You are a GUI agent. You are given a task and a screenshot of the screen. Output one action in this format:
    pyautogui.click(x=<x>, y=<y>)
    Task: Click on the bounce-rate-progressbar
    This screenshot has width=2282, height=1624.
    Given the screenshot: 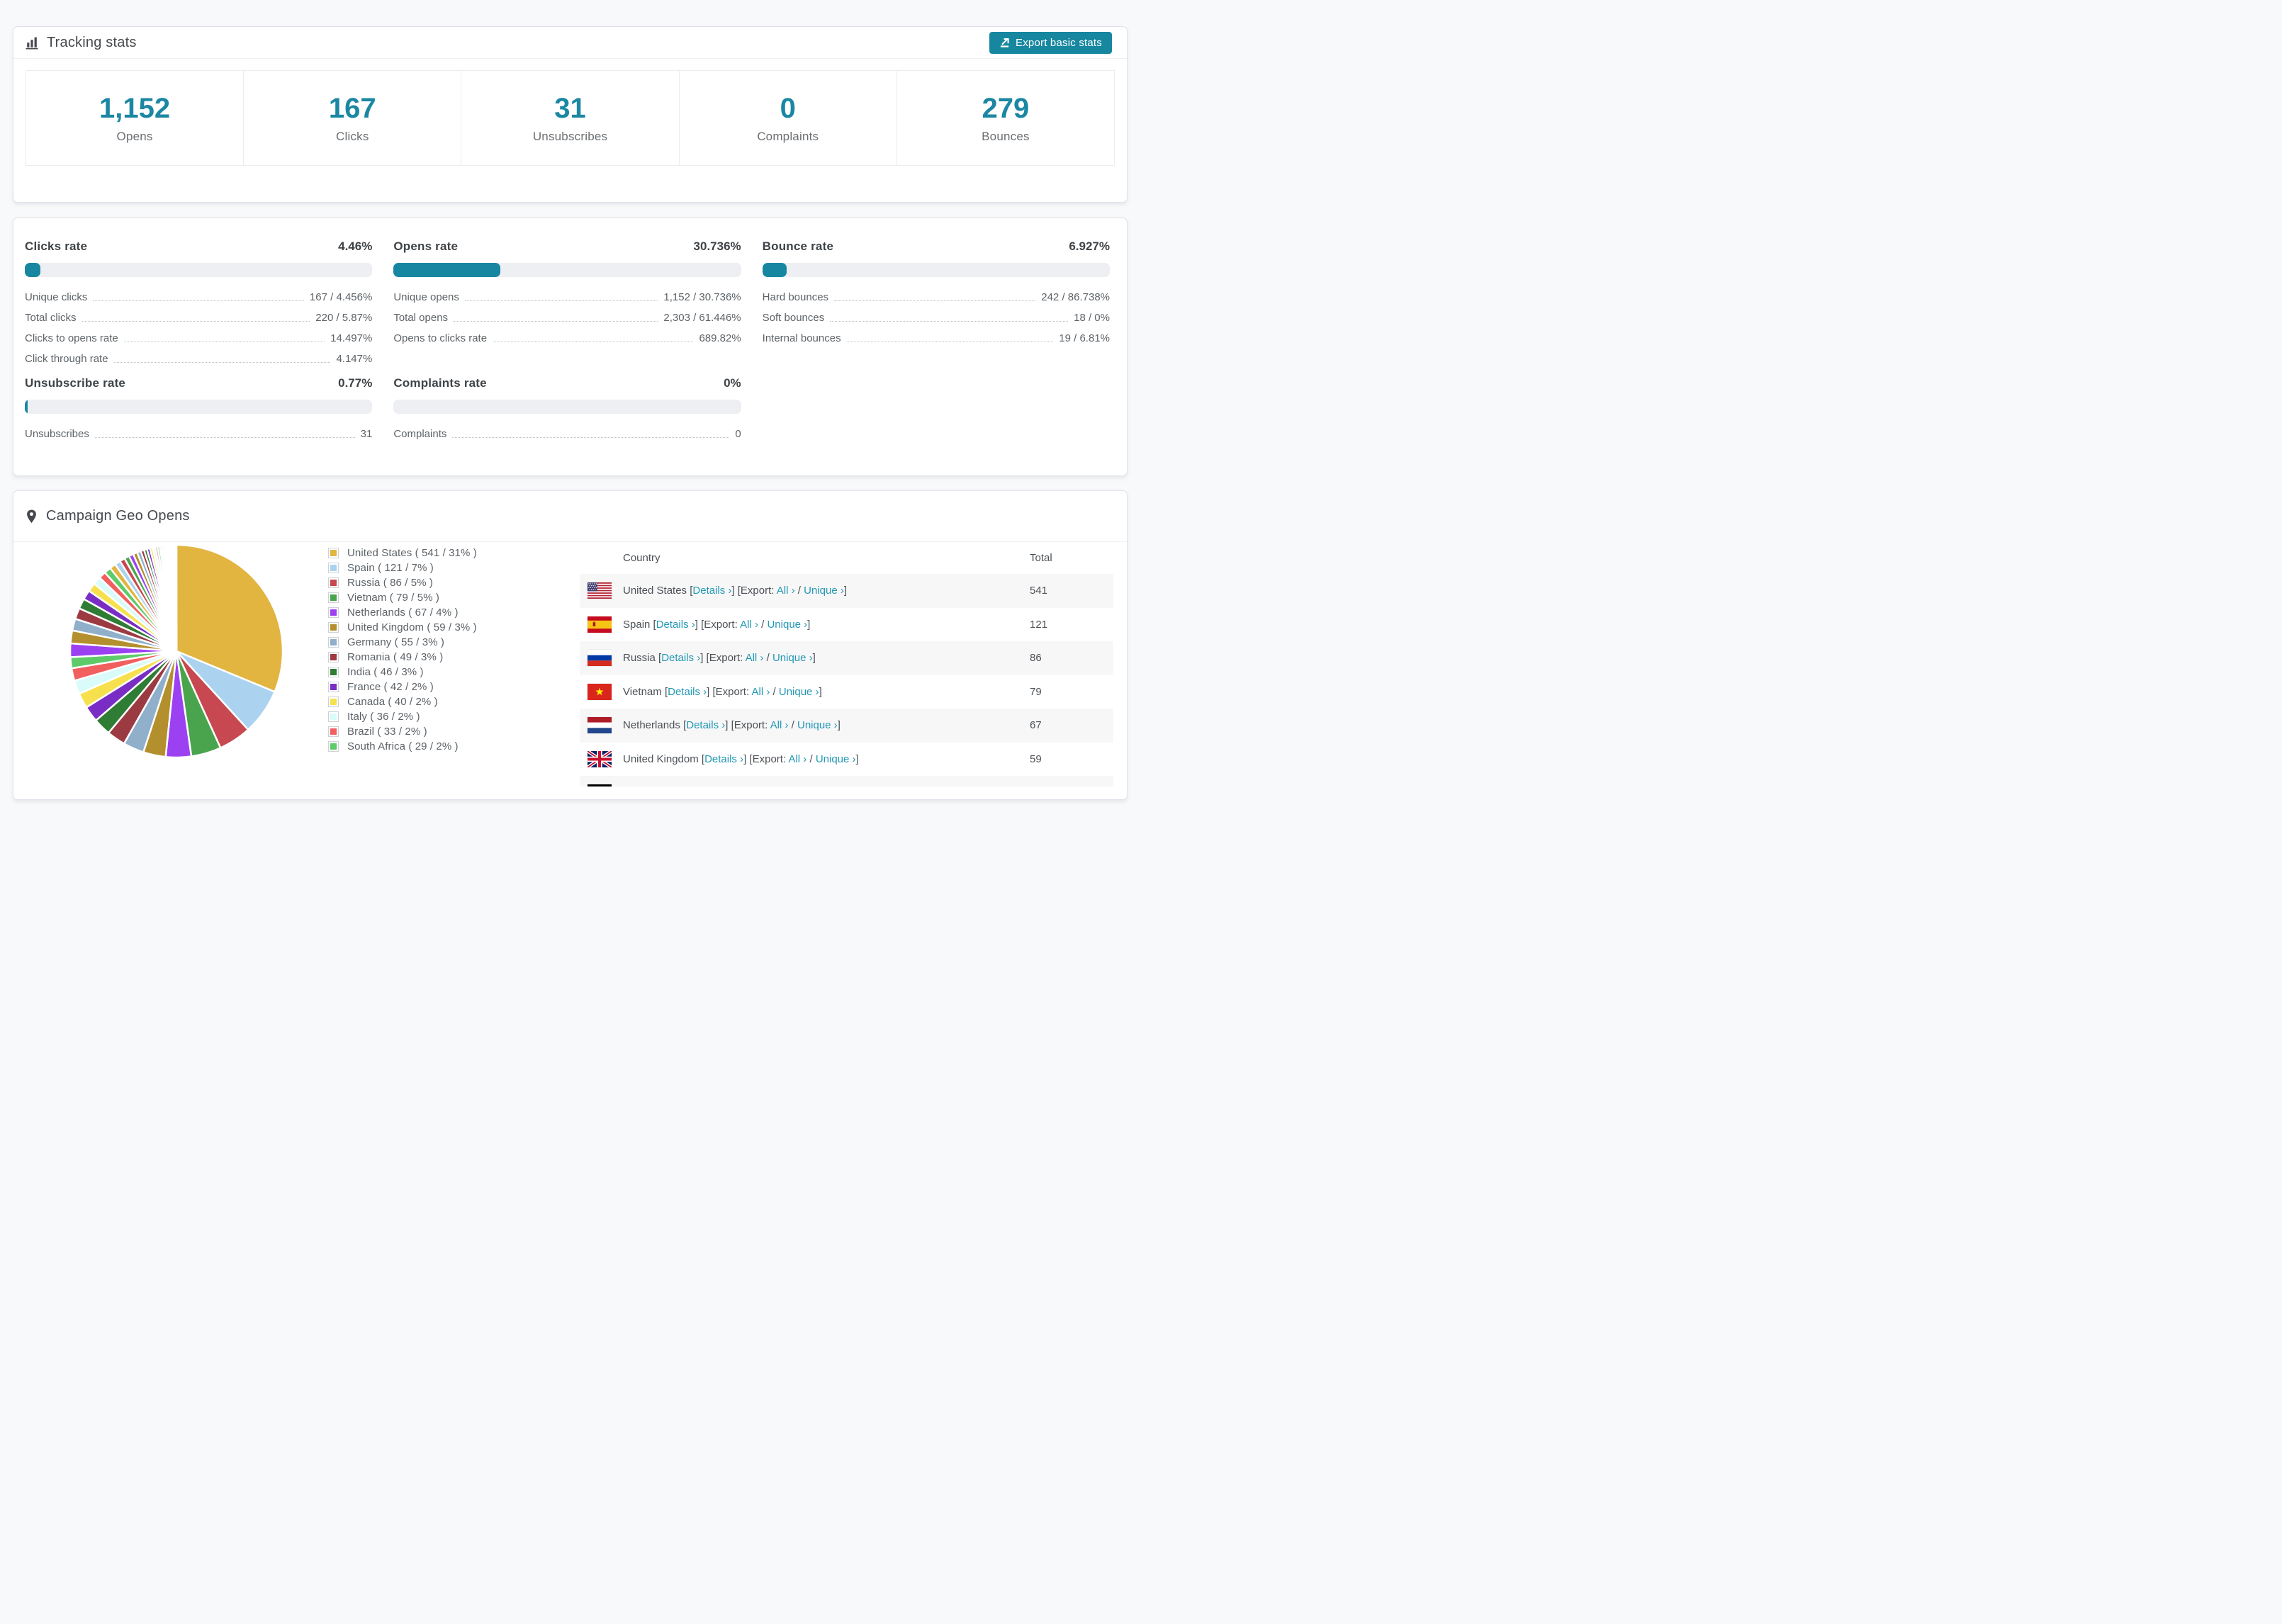 What is the action you would take?
    pyautogui.click(x=936, y=270)
    